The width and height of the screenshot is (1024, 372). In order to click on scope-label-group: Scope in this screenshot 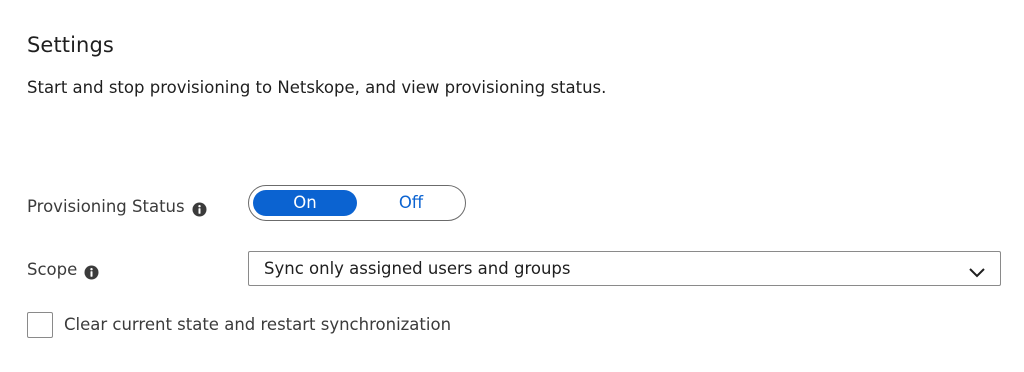, I will do `click(63, 270)`.